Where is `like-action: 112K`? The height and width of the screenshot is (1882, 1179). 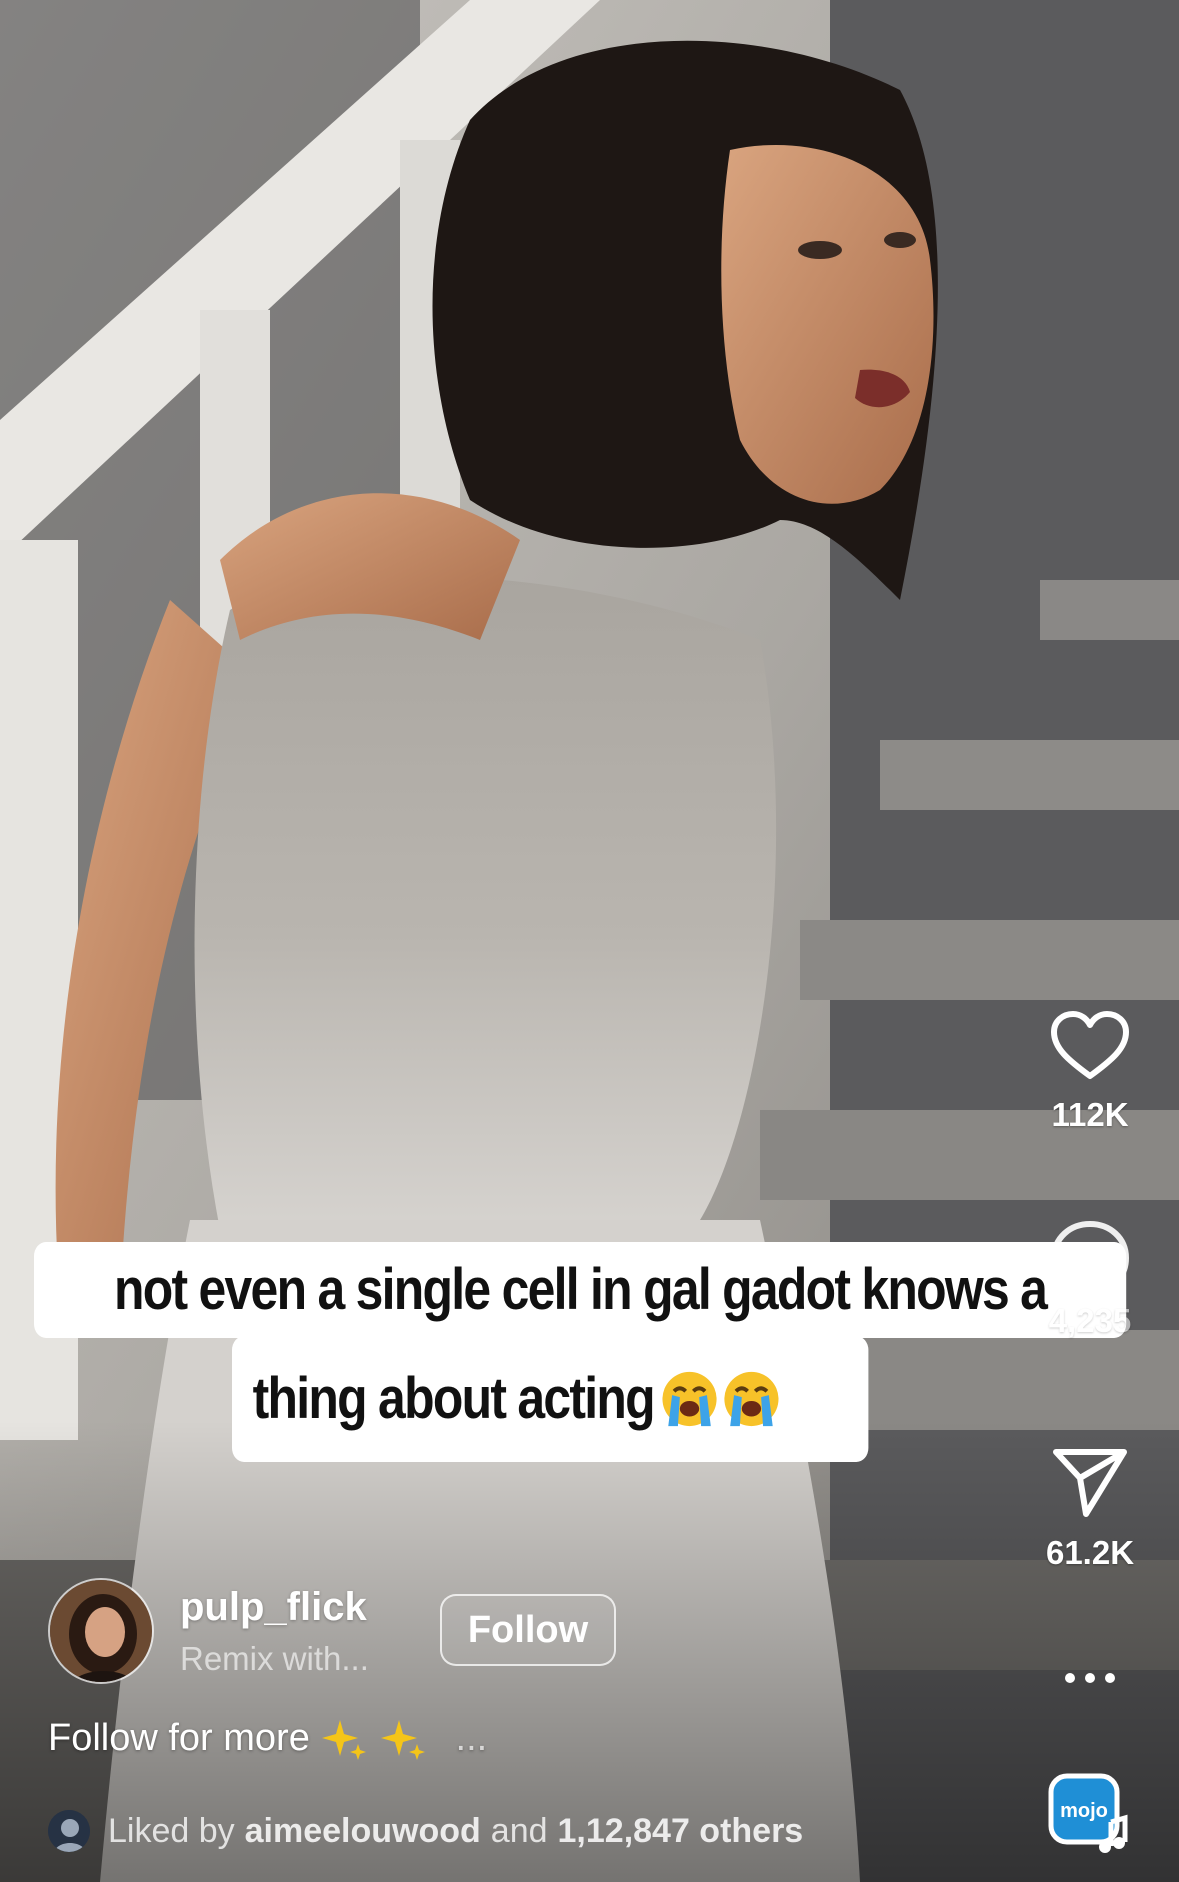
like-action: 112K is located at coordinates (1090, 1072).